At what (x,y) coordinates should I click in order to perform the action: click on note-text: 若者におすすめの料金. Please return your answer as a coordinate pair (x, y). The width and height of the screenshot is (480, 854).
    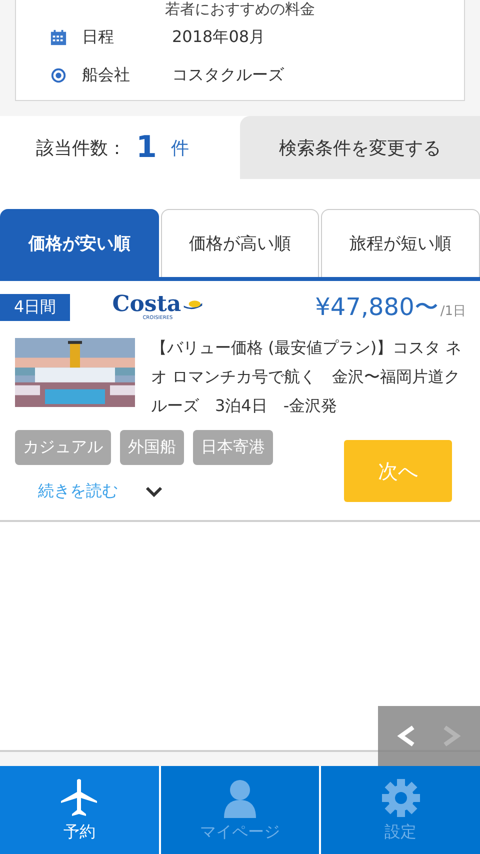
    Looking at the image, I should click on (240, 9).